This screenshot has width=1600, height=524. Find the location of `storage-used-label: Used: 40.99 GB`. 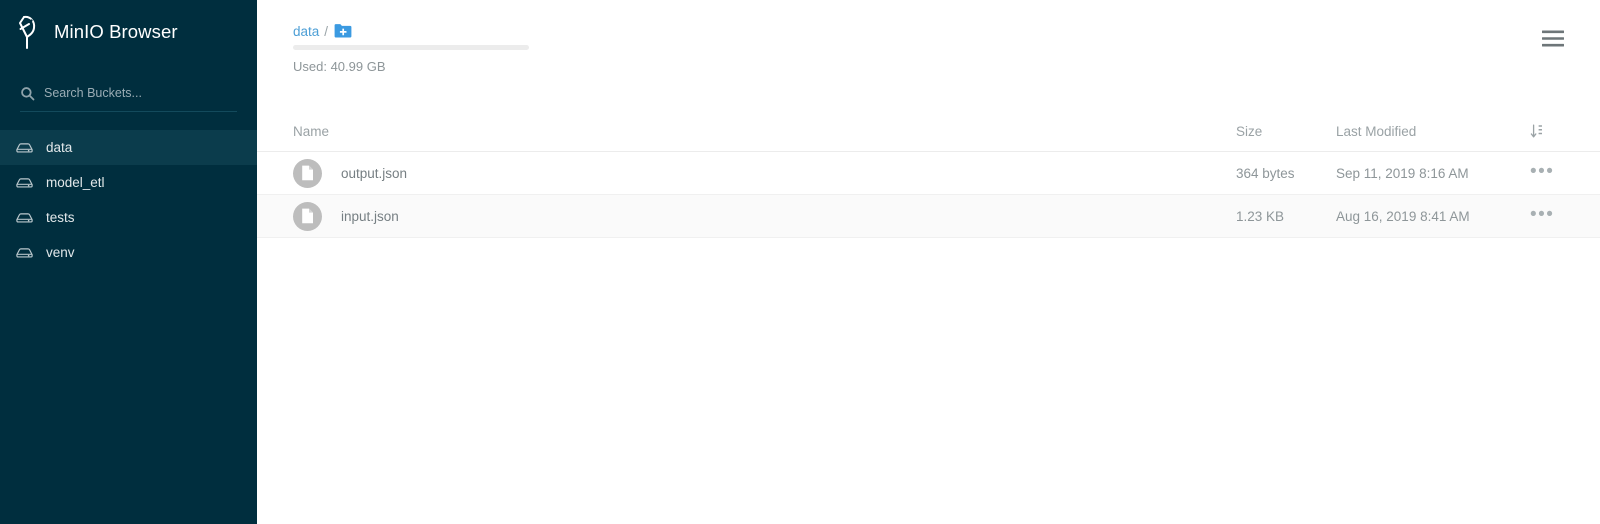

storage-used-label: Used: 40.99 GB is located at coordinates (339, 66).